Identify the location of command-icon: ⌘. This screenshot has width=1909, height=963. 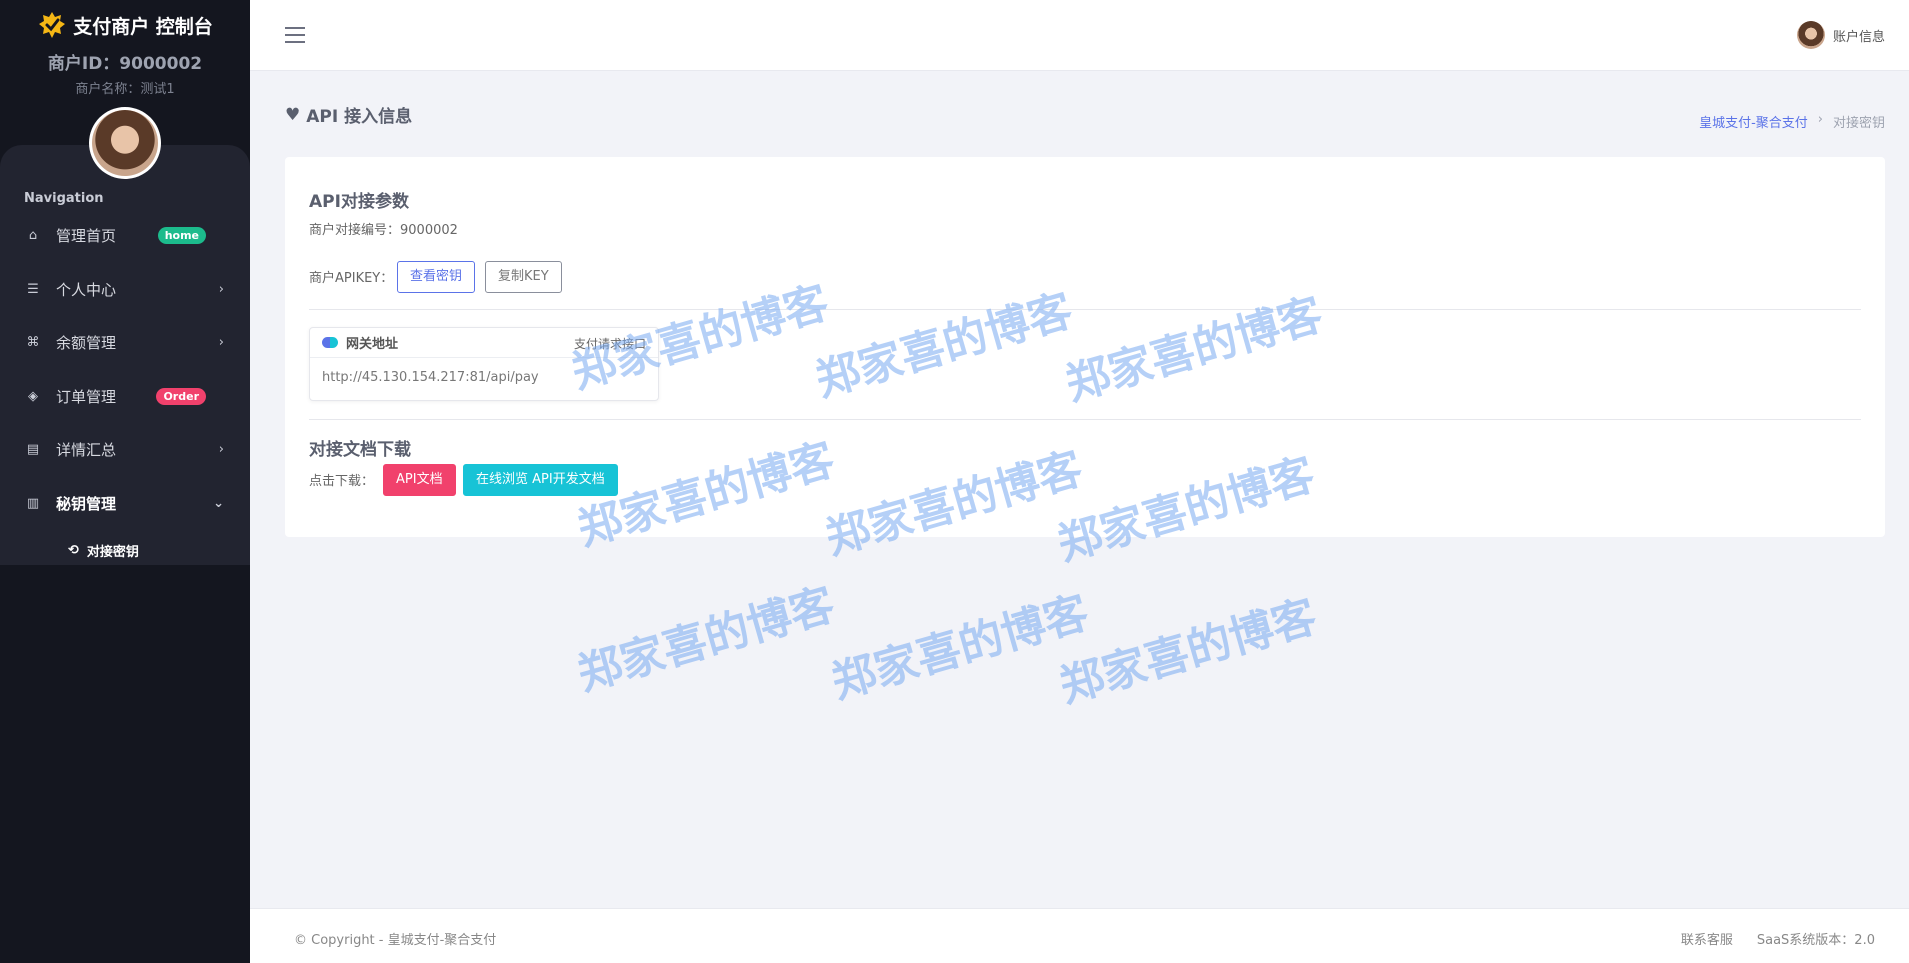
(33, 343).